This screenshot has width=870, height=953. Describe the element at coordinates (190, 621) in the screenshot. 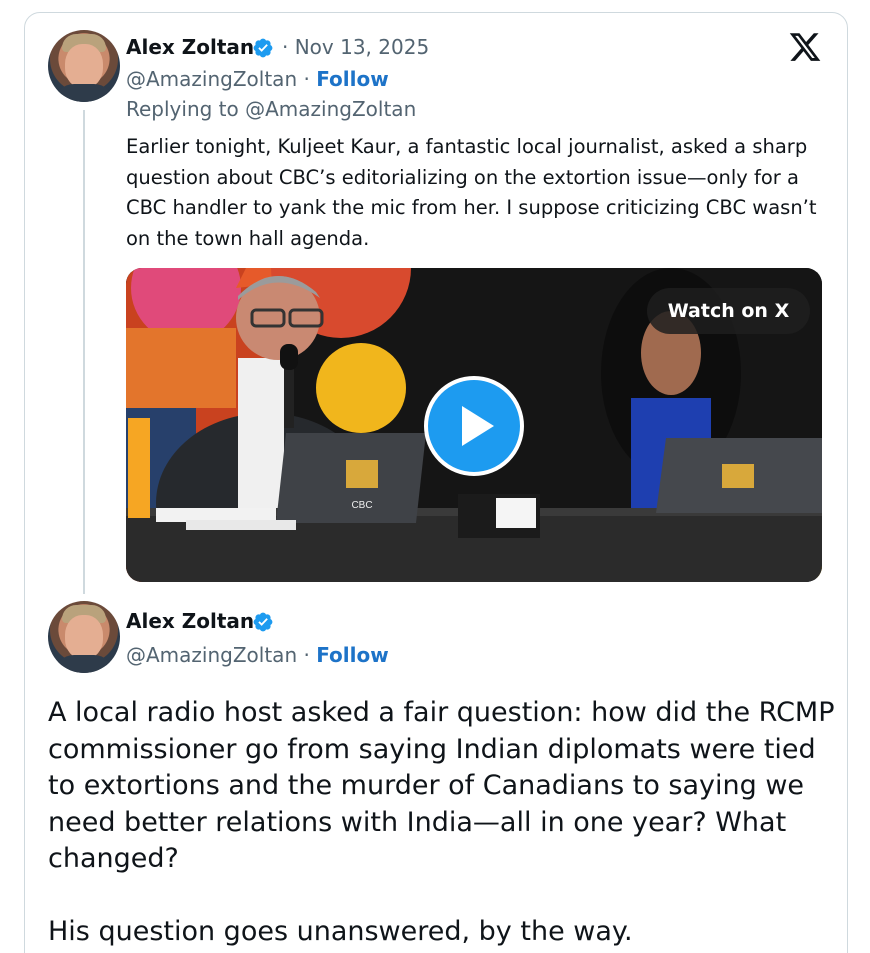

I see `author-name-2: Alex Zoltan` at that location.